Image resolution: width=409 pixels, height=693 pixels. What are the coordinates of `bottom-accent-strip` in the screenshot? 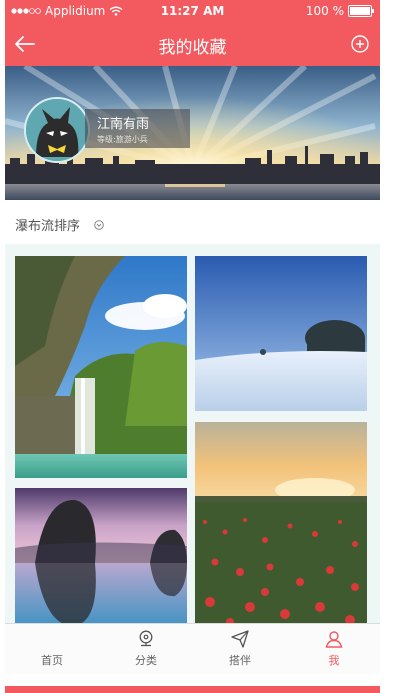 It's located at (192, 689).